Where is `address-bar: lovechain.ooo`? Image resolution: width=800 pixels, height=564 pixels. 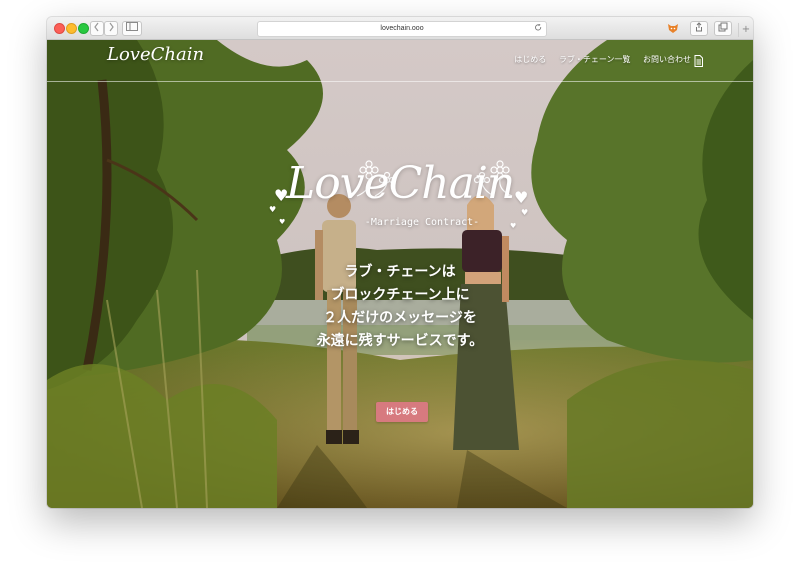 address-bar: lovechain.ooo is located at coordinates (402, 29).